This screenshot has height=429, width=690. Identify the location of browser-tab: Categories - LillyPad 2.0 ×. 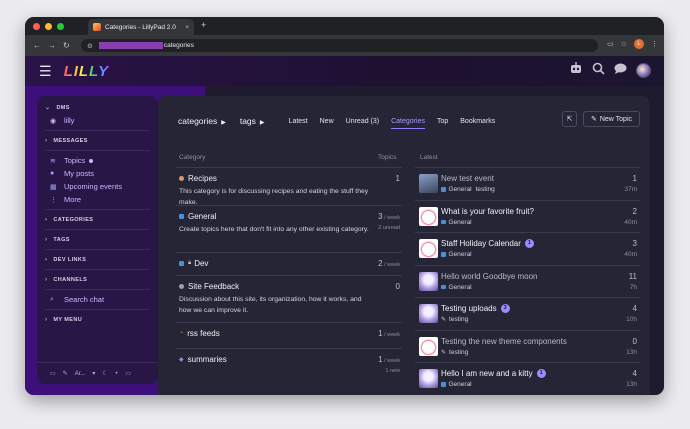
(141, 27).